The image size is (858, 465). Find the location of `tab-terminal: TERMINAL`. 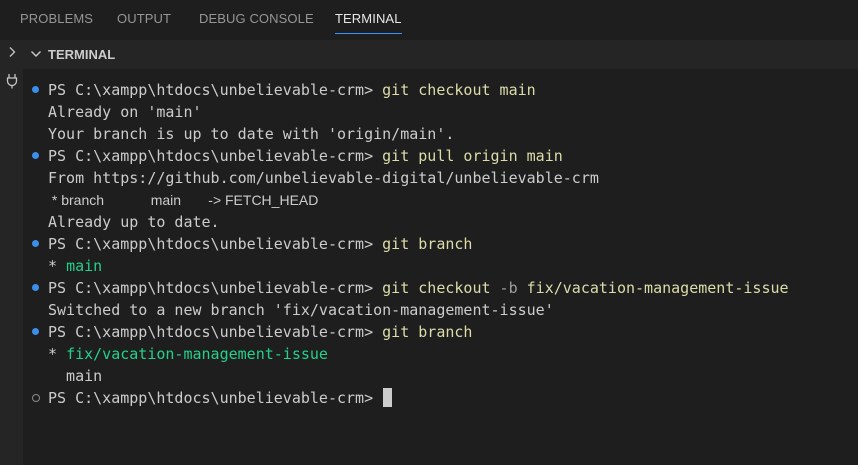

tab-terminal: TERMINAL is located at coordinates (368, 20).